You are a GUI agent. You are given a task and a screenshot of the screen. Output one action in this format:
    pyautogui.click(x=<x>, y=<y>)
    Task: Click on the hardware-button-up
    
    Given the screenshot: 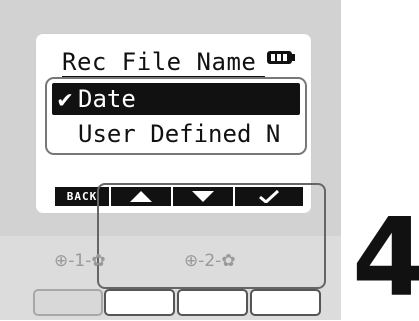 What is the action you would take?
    pyautogui.click(x=139, y=302)
    